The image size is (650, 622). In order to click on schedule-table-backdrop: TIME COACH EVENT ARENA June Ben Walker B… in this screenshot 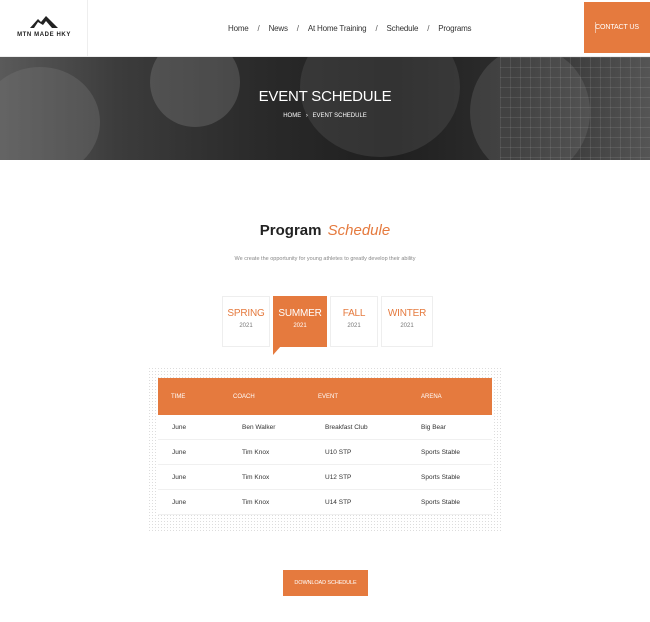, I will do `click(325, 449)`.